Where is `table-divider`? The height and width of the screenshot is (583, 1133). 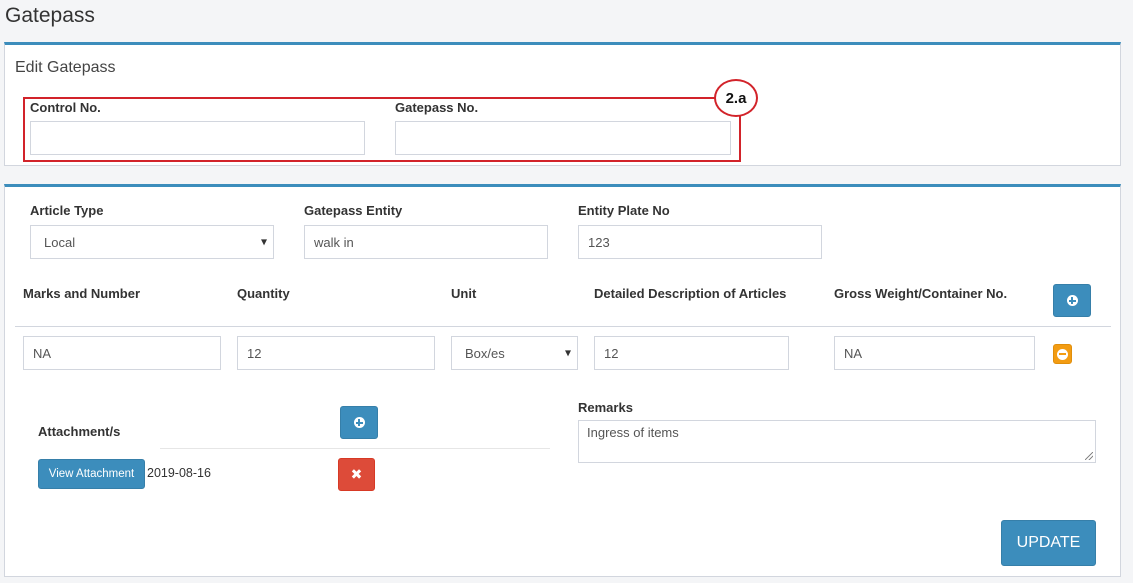 table-divider is located at coordinates (563, 326).